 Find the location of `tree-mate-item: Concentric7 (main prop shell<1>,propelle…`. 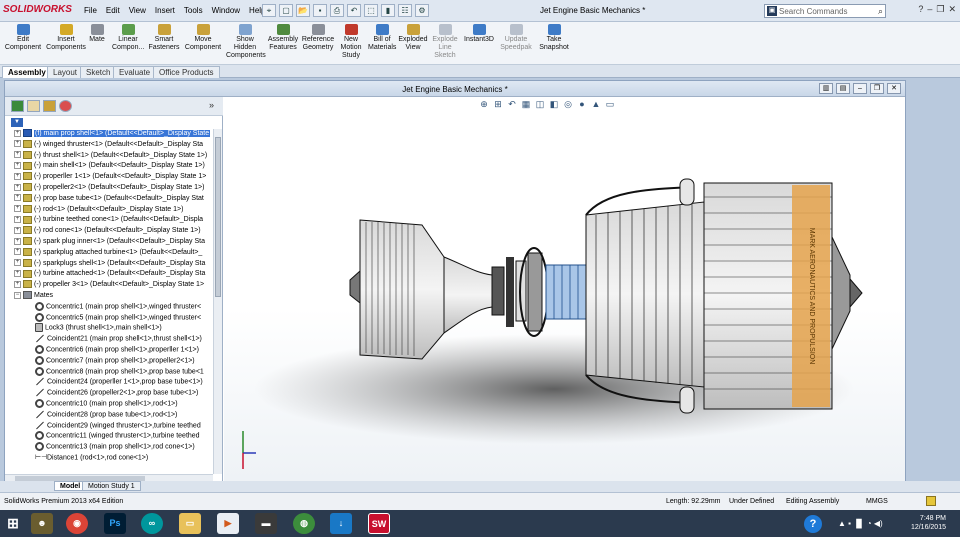

tree-mate-item: Concentric7 (main prop shell<1>,propelle… is located at coordinates (109, 361).